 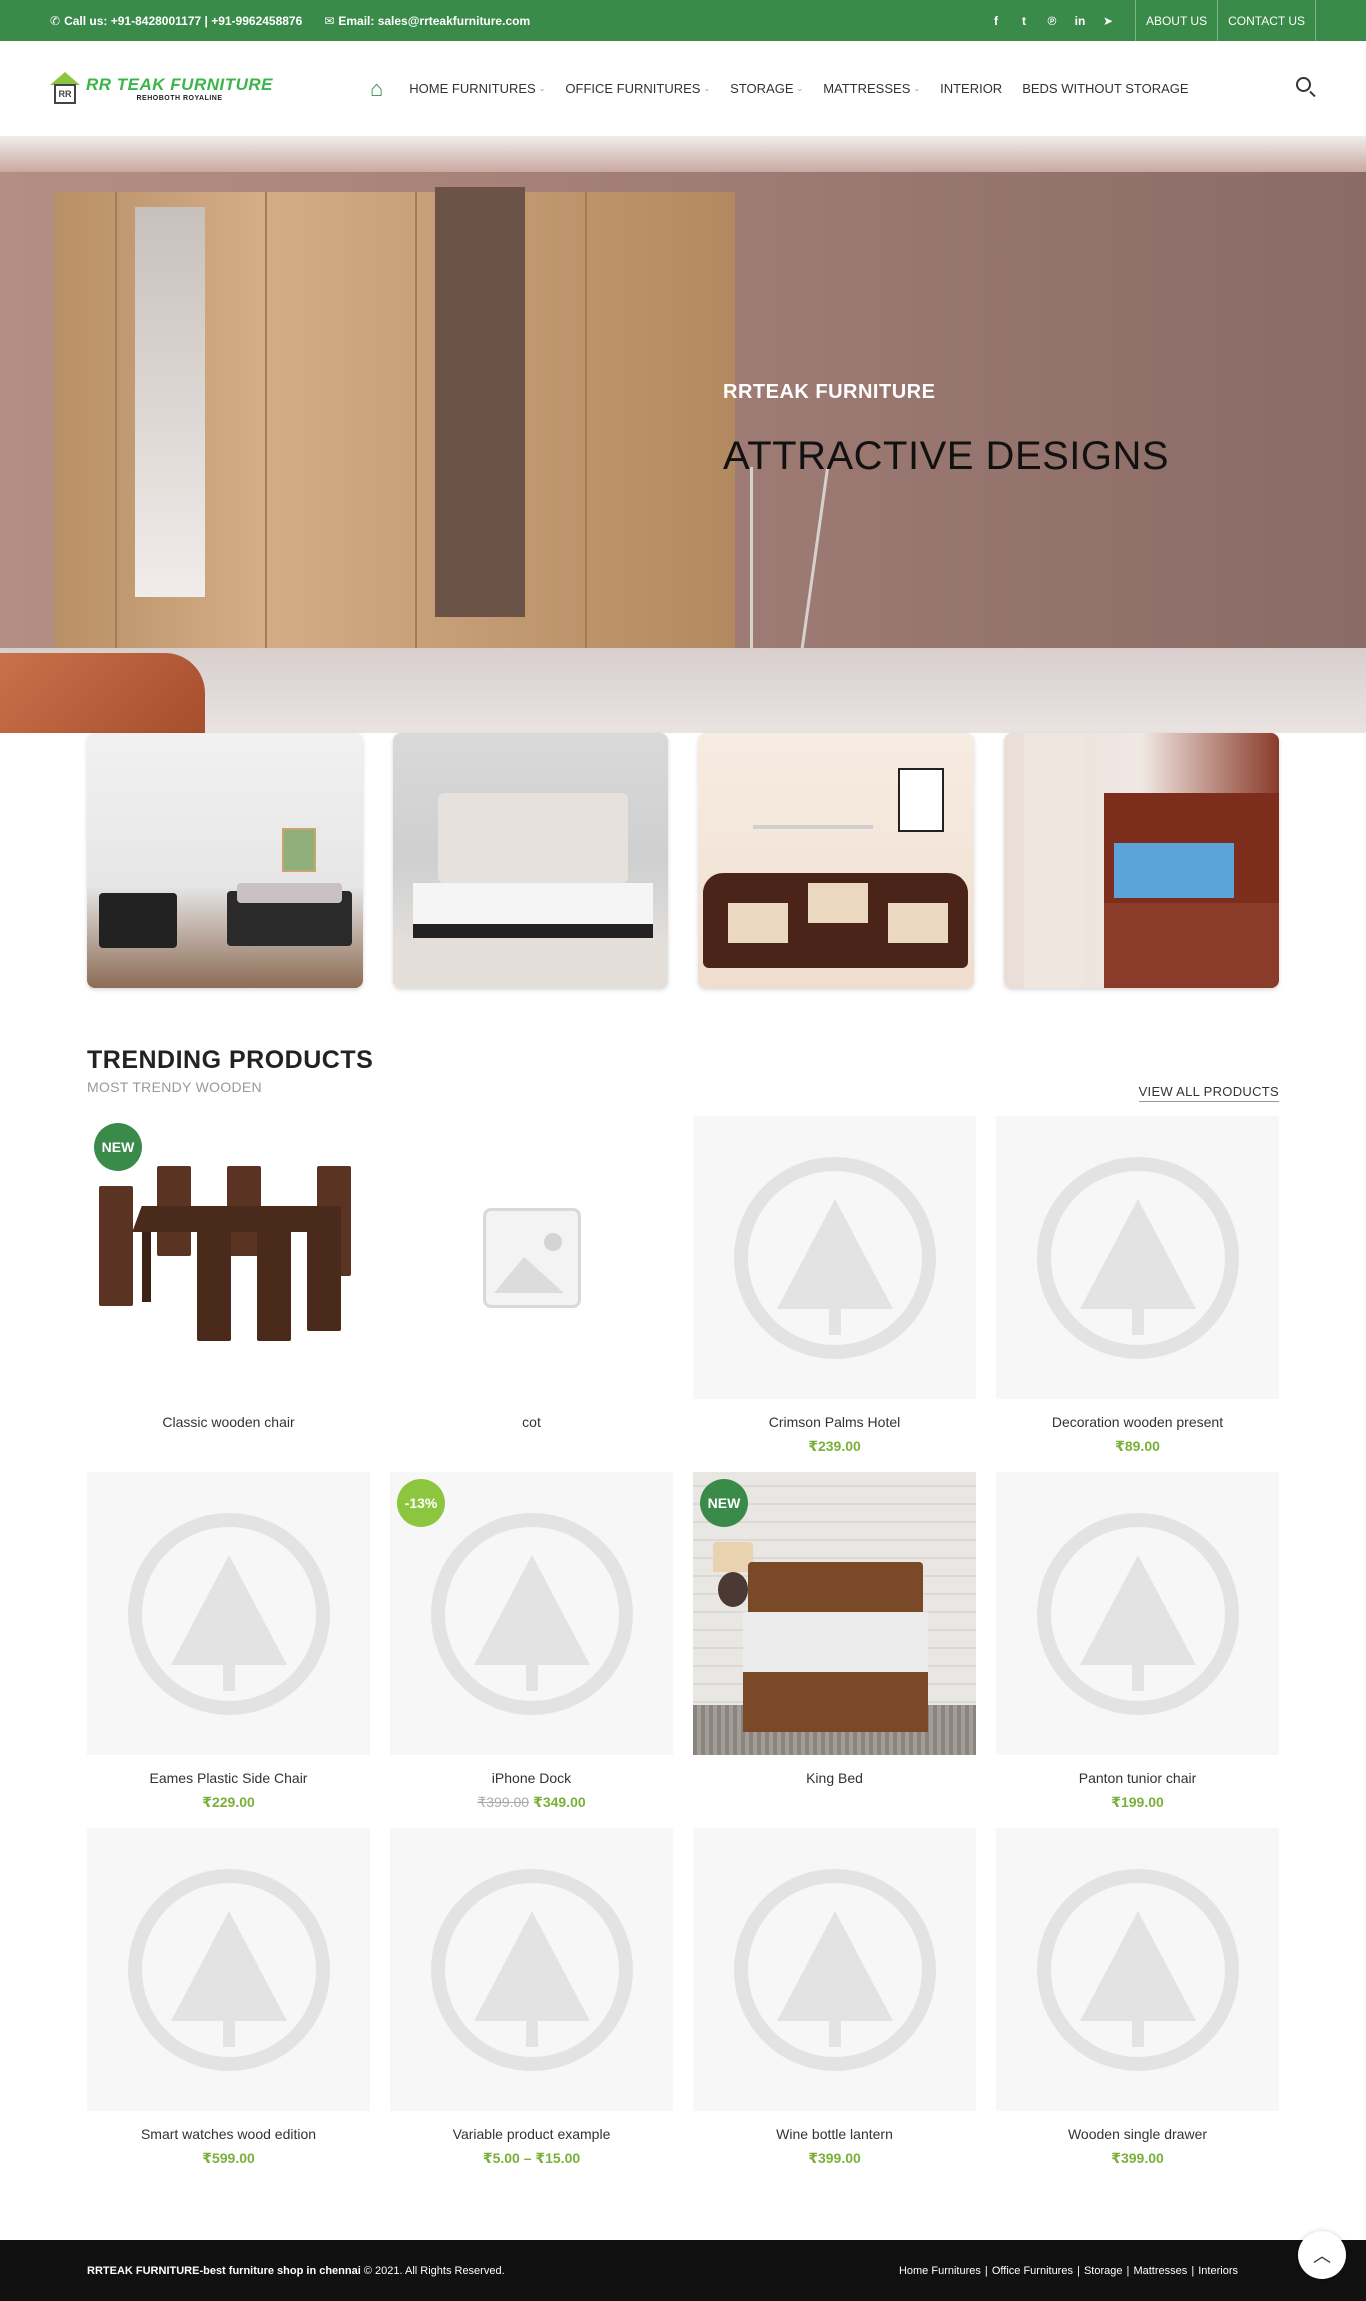 I want to click on footer-link-interiors: Interiors, so click(x=1218, y=2271).